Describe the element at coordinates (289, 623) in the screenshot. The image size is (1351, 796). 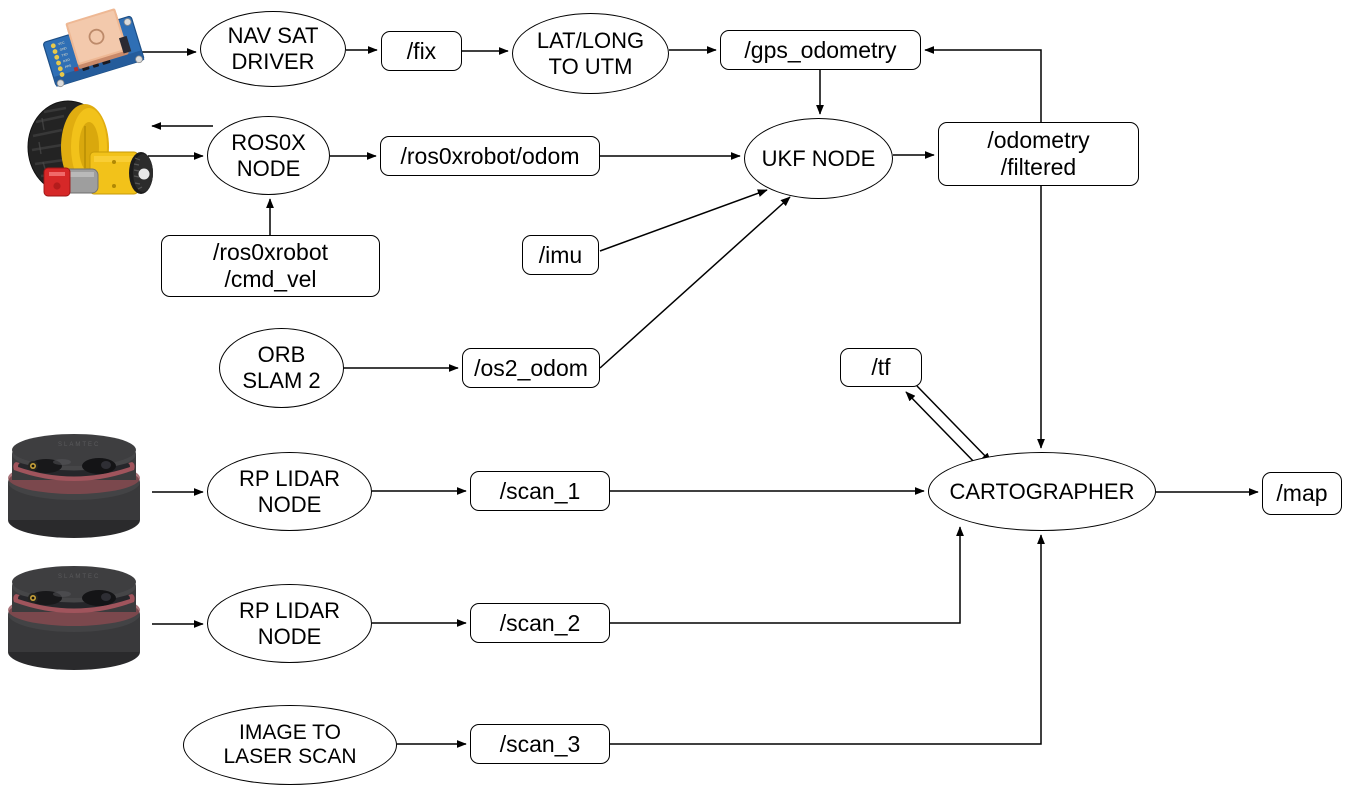
I see `node-rp-lidar-node-2: RP LIDAR NODE` at that location.